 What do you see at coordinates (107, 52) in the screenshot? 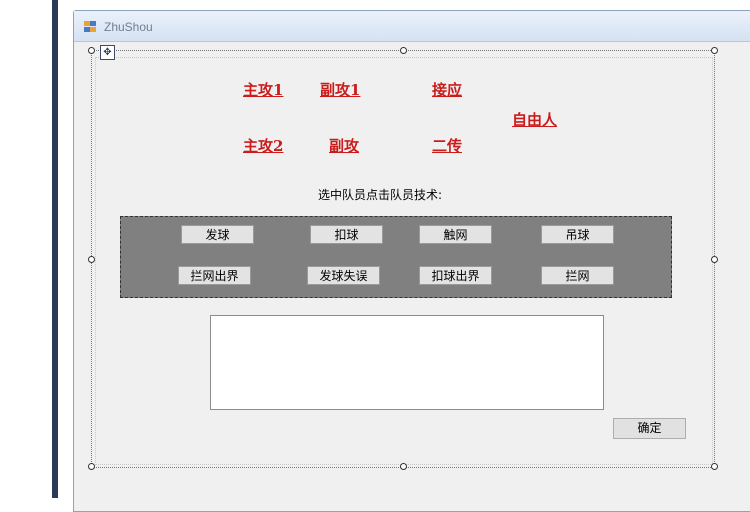
I see `move-handle-icon: ✥` at bounding box center [107, 52].